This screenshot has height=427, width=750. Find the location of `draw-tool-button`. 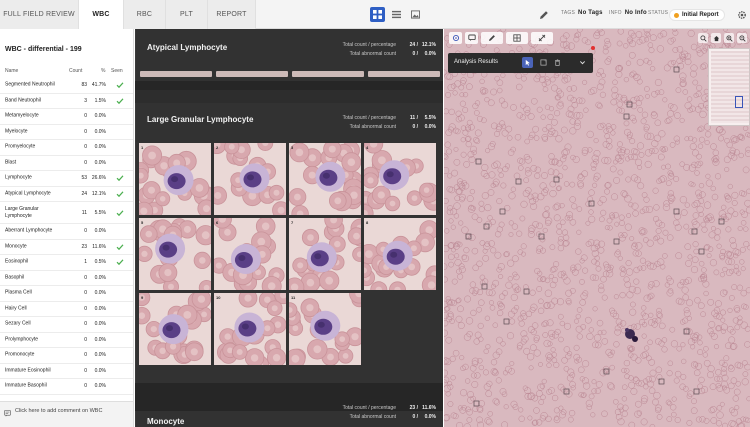

draw-tool-button is located at coordinates (492, 38).